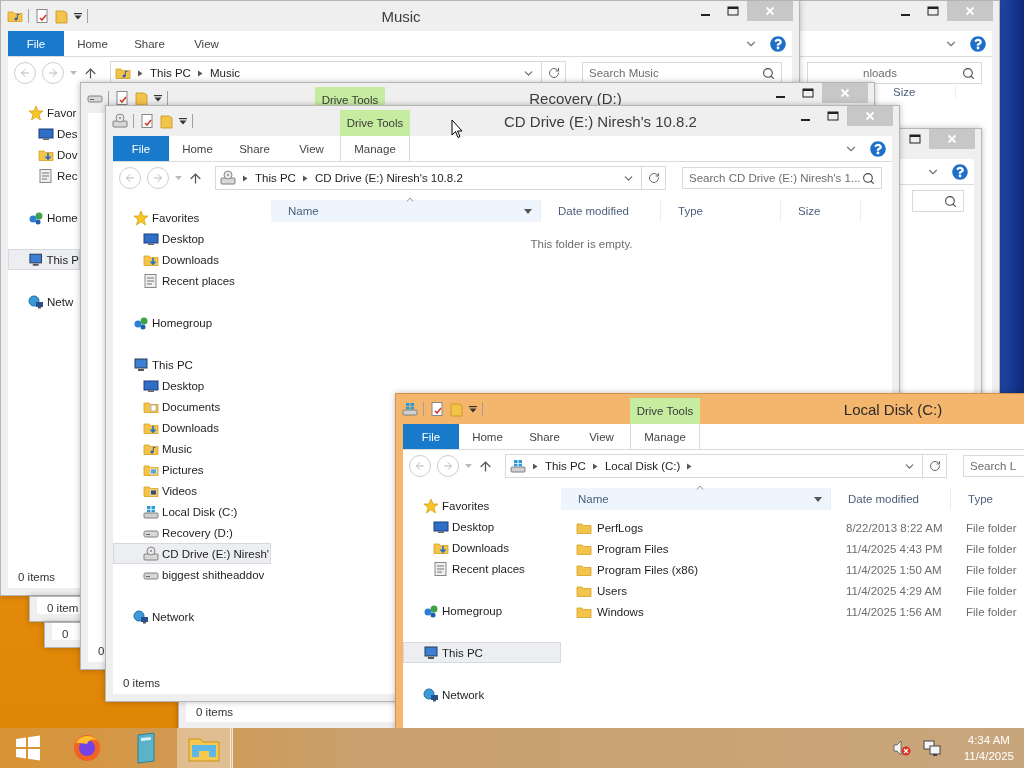  I want to click on address-bar: This PC Local Disk (C:), so click(726, 466).